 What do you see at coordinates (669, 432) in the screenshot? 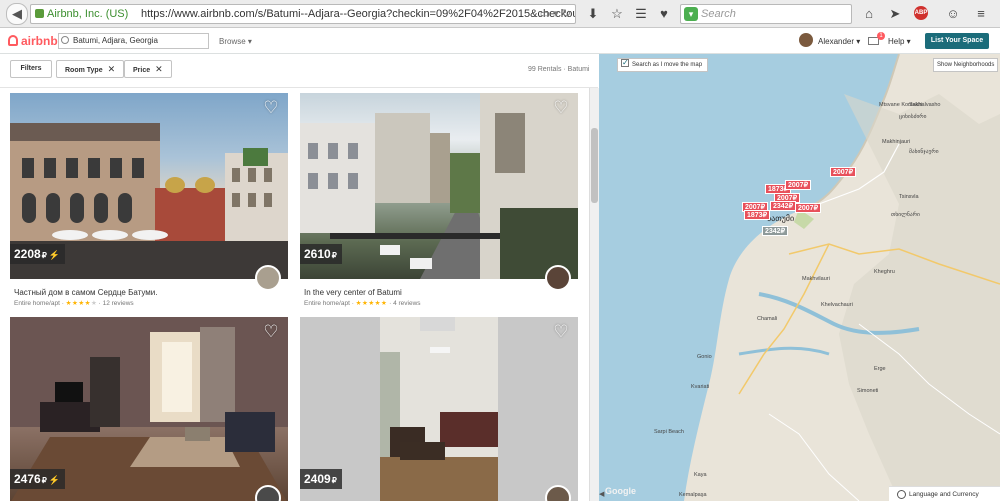
I see `map-label: Sarpi Beach` at bounding box center [669, 432].